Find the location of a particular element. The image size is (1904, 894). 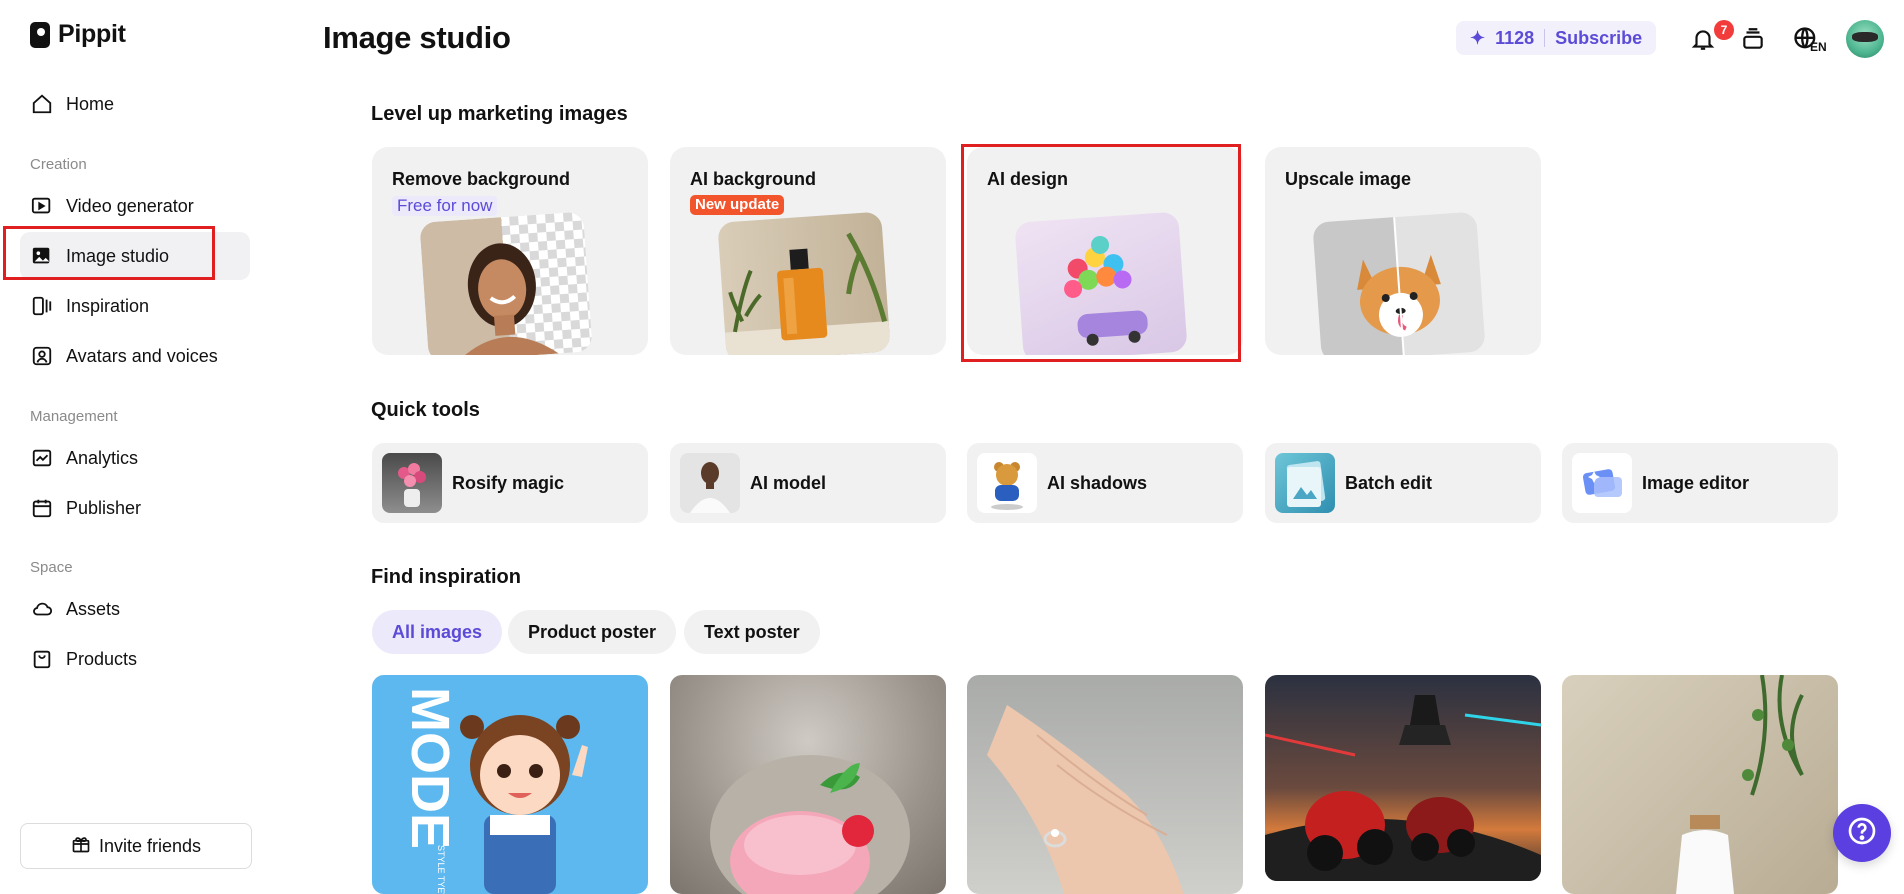

sidebar-item-label: Assets is located at coordinates (93, 608).